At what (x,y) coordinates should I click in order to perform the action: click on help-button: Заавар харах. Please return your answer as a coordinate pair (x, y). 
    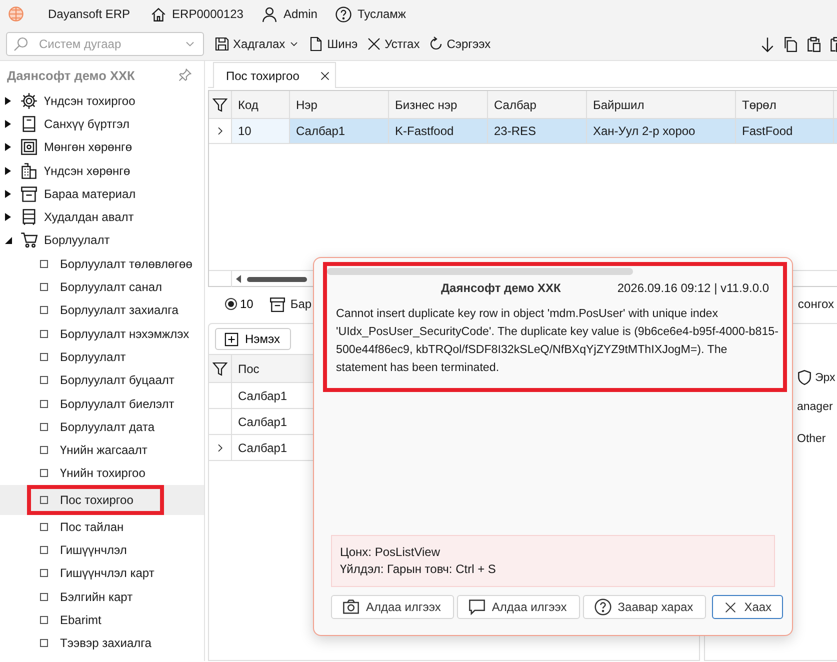
    Looking at the image, I should click on (644, 607).